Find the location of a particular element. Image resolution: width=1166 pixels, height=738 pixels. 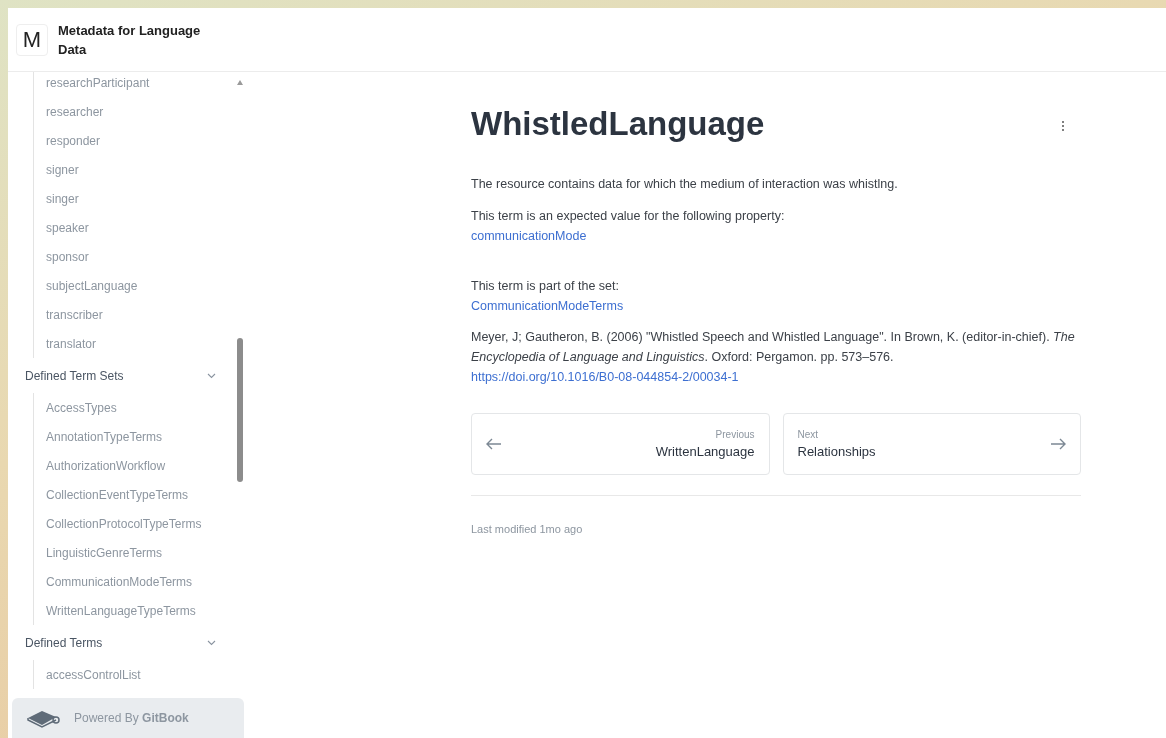

next-page-card: Next Relationships is located at coordinates (931, 444).